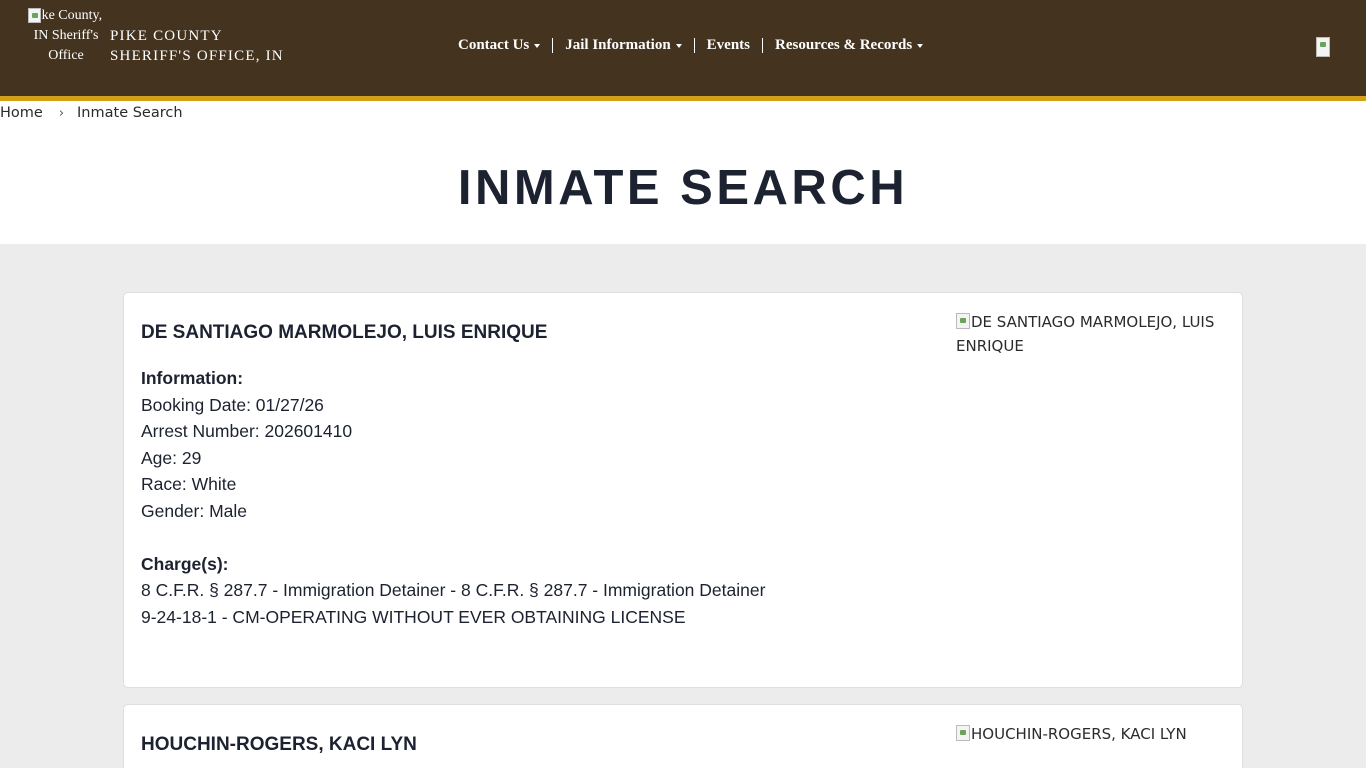  Describe the element at coordinates (232, 404) in the screenshot. I see `booking-date: Booking Date: 01/27/26` at that location.